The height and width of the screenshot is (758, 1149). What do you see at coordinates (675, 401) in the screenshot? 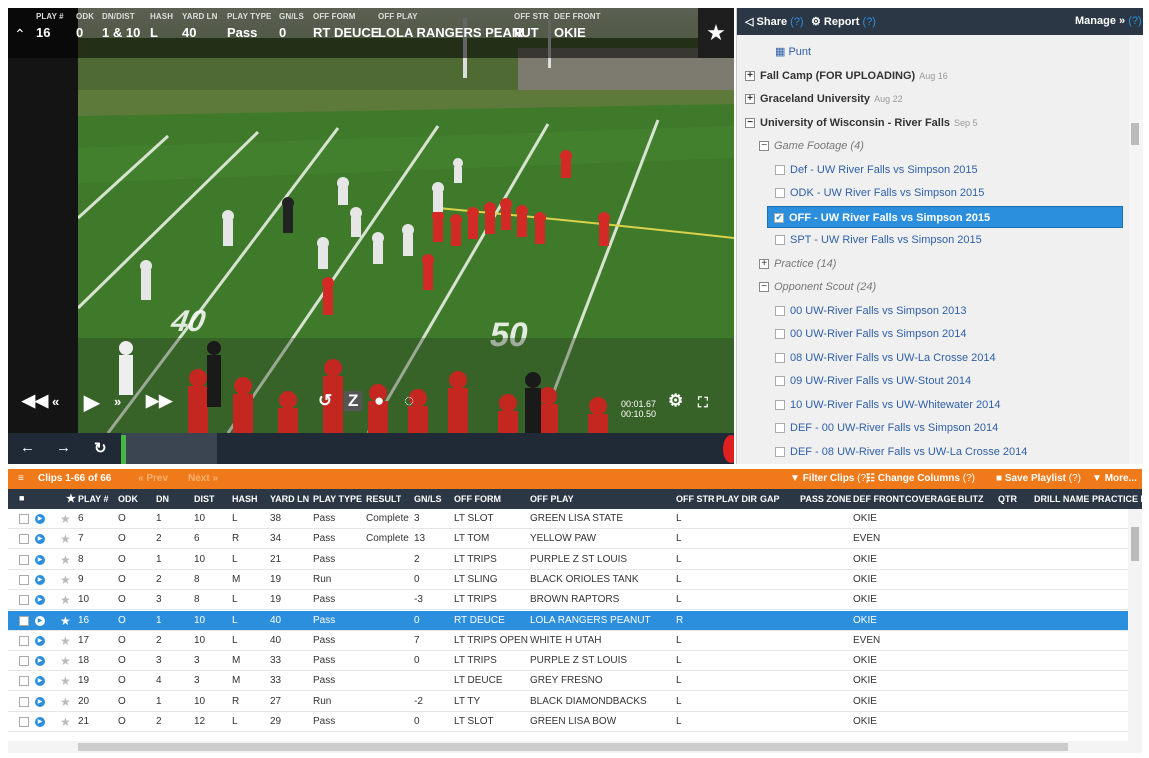
I see `settings-gear-icon: ⚙` at bounding box center [675, 401].